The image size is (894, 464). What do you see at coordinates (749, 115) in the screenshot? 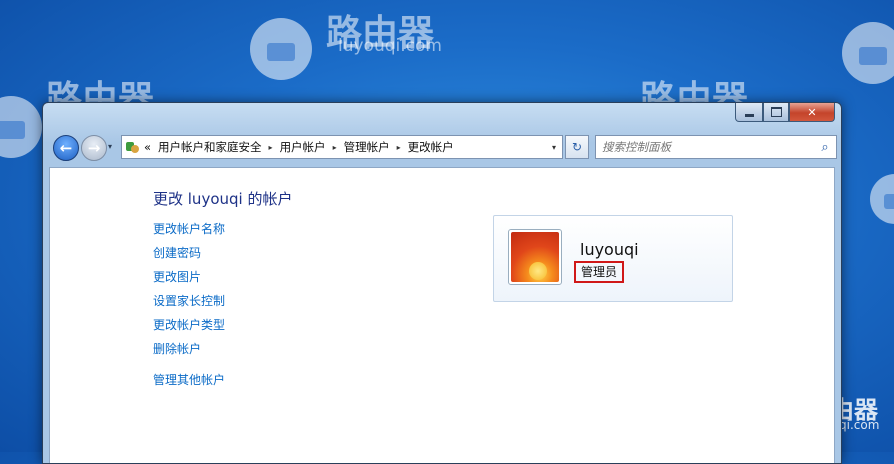
I see `minimize-icon` at bounding box center [749, 115].